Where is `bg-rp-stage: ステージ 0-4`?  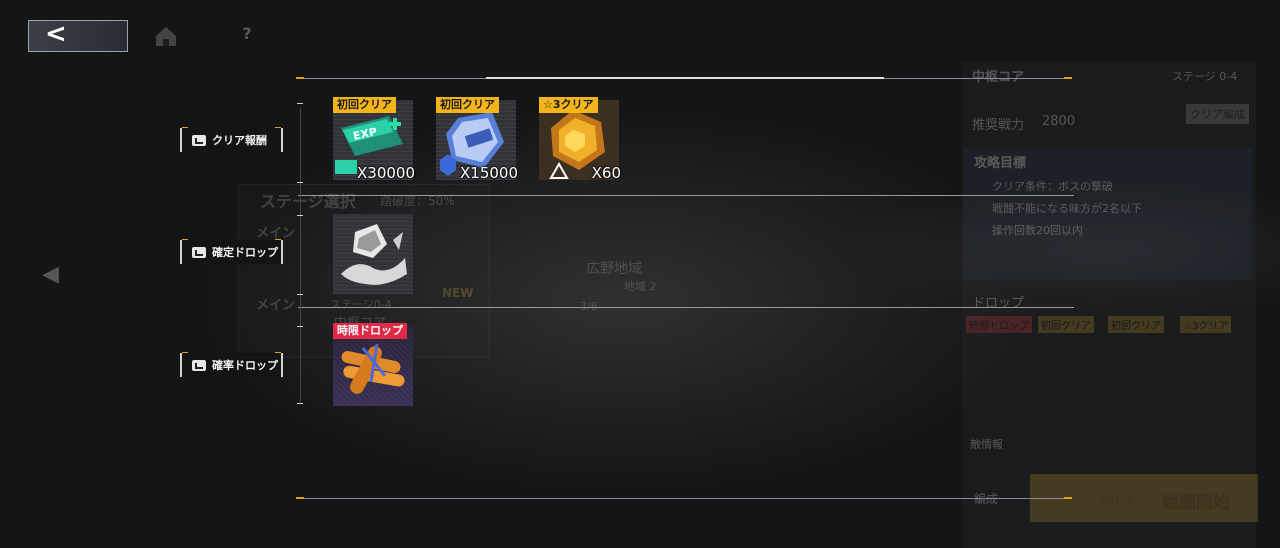 bg-rp-stage: ステージ 0-4 is located at coordinates (1205, 76).